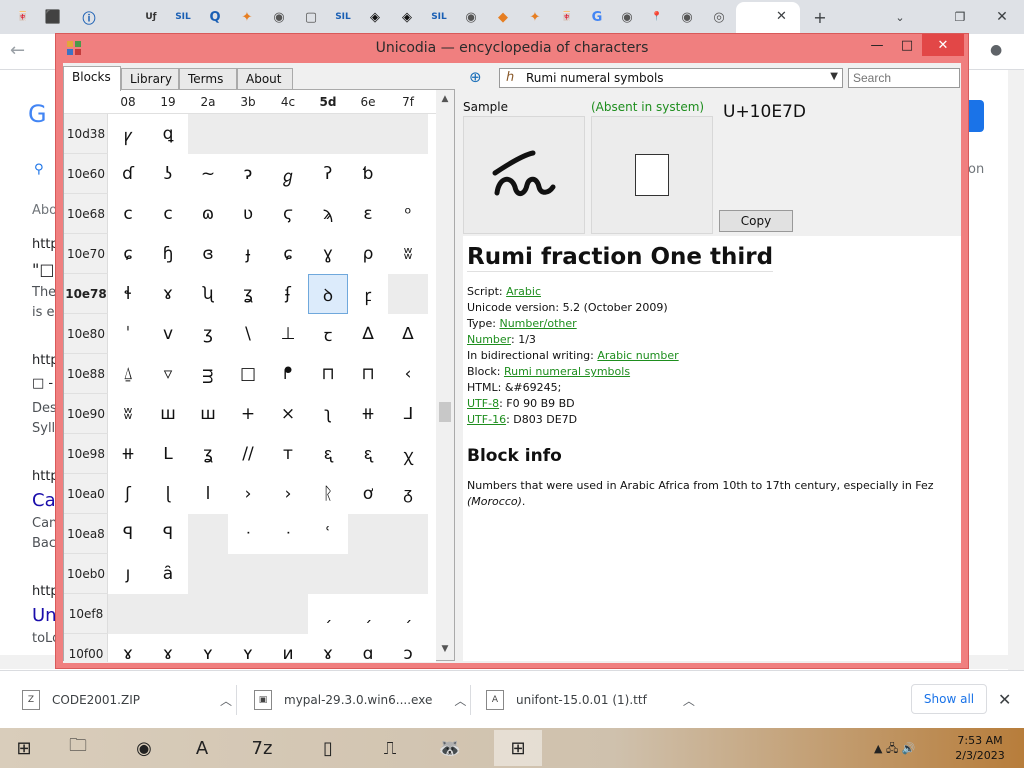 The image size is (1024, 768). What do you see at coordinates (288, 414) in the screenshot?
I see `char-cell: ×` at bounding box center [288, 414].